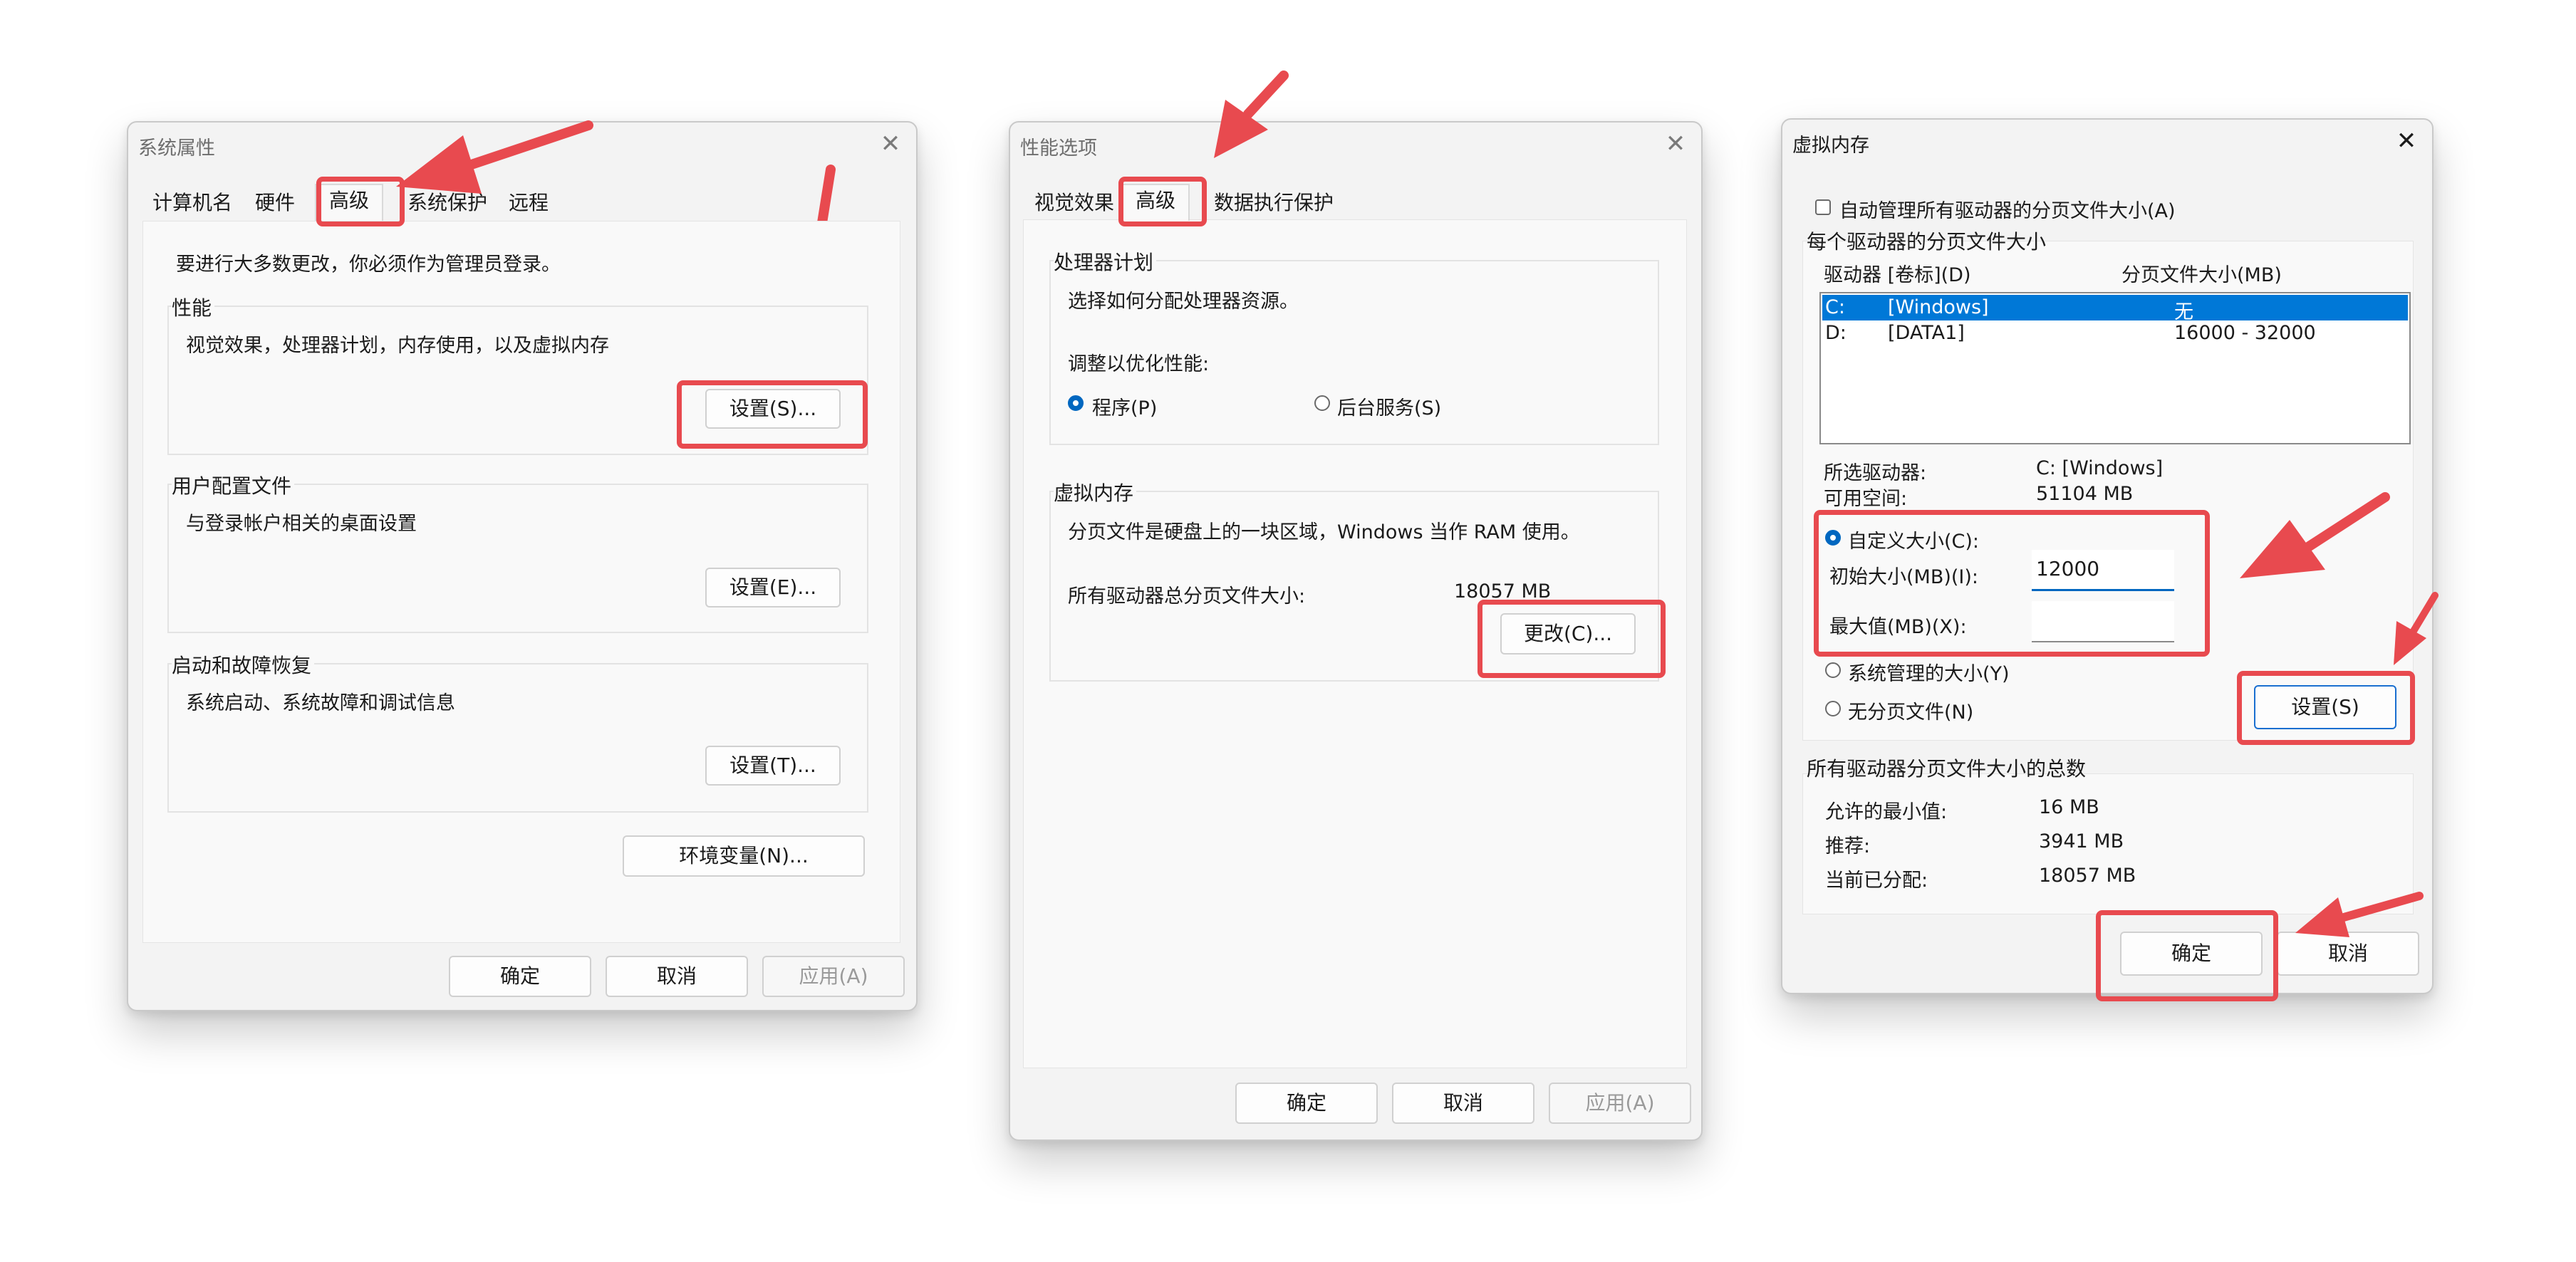  I want to click on user-profiles-desc: 与登录帐户相关的桌面设置, so click(301, 524).